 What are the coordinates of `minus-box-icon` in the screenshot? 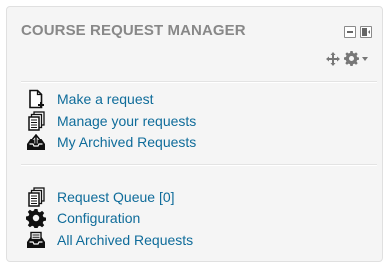 It's located at (350, 32).